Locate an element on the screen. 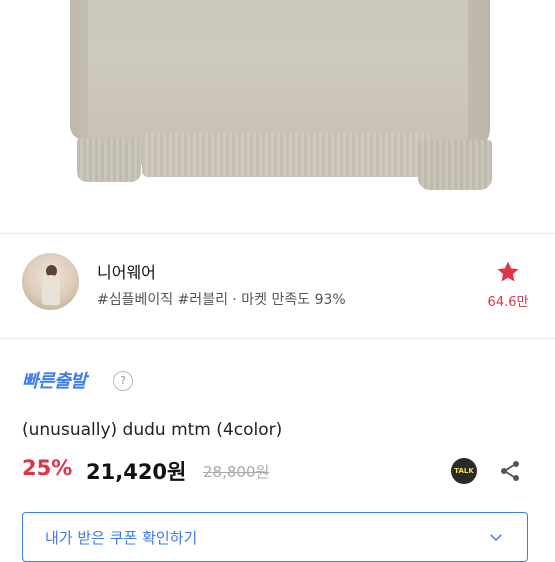 The width and height of the screenshot is (555, 562). like-count: 64.6만 is located at coordinates (508, 302).